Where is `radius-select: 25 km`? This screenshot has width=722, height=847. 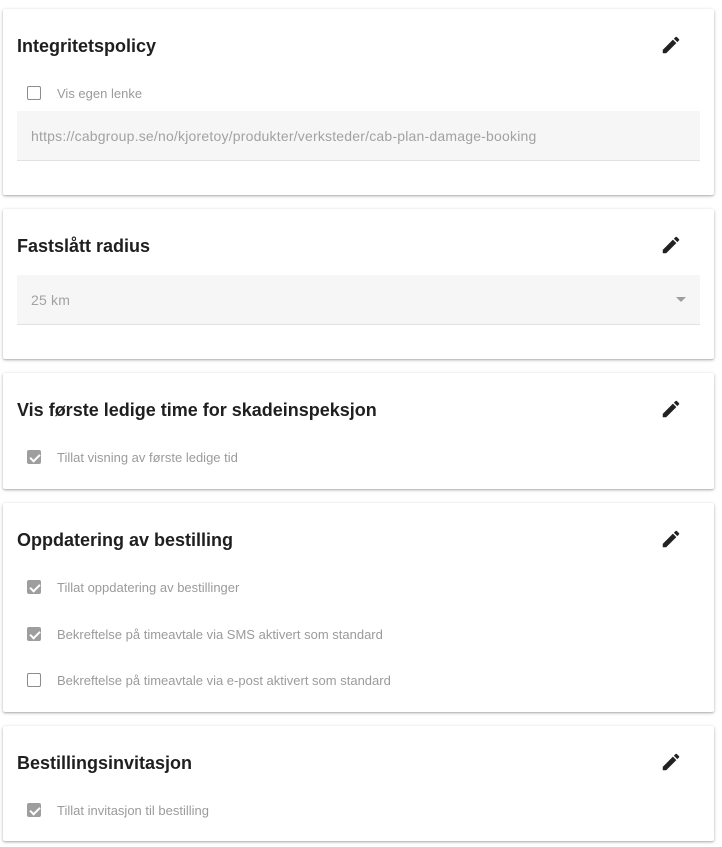
radius-select: 25 km is located at coordinates (358, 300).